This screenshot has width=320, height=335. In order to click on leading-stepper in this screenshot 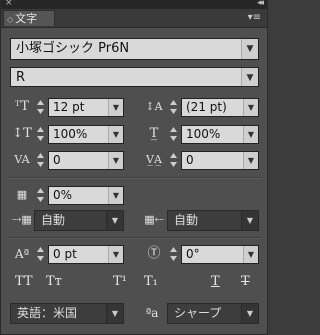, I will do `click(173, 107)`.